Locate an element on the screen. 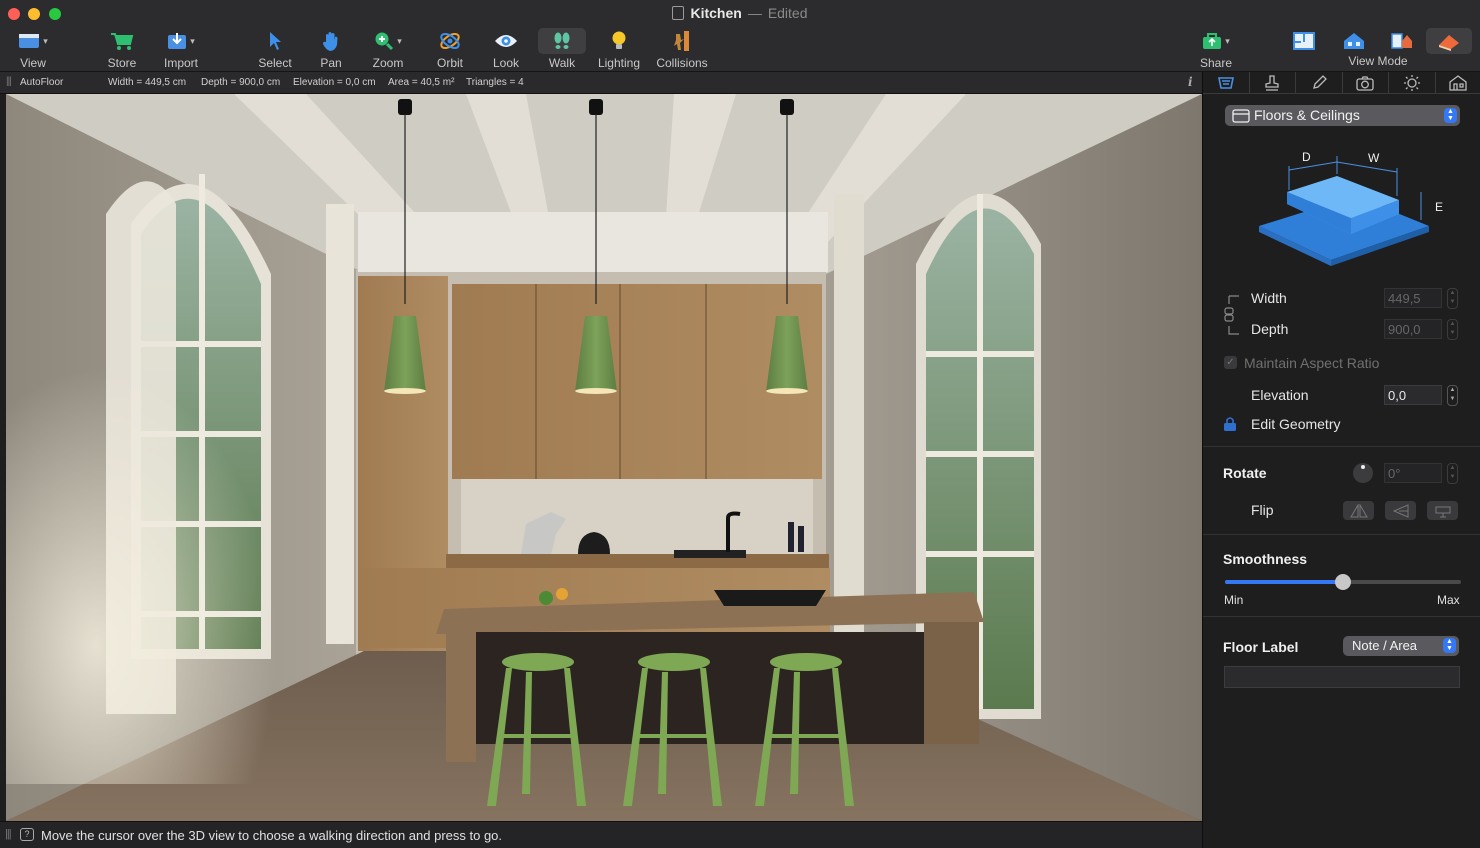 This screenshot has height=848, width=1480. slider-max-label: Max is located at coordinates (1448, 600).